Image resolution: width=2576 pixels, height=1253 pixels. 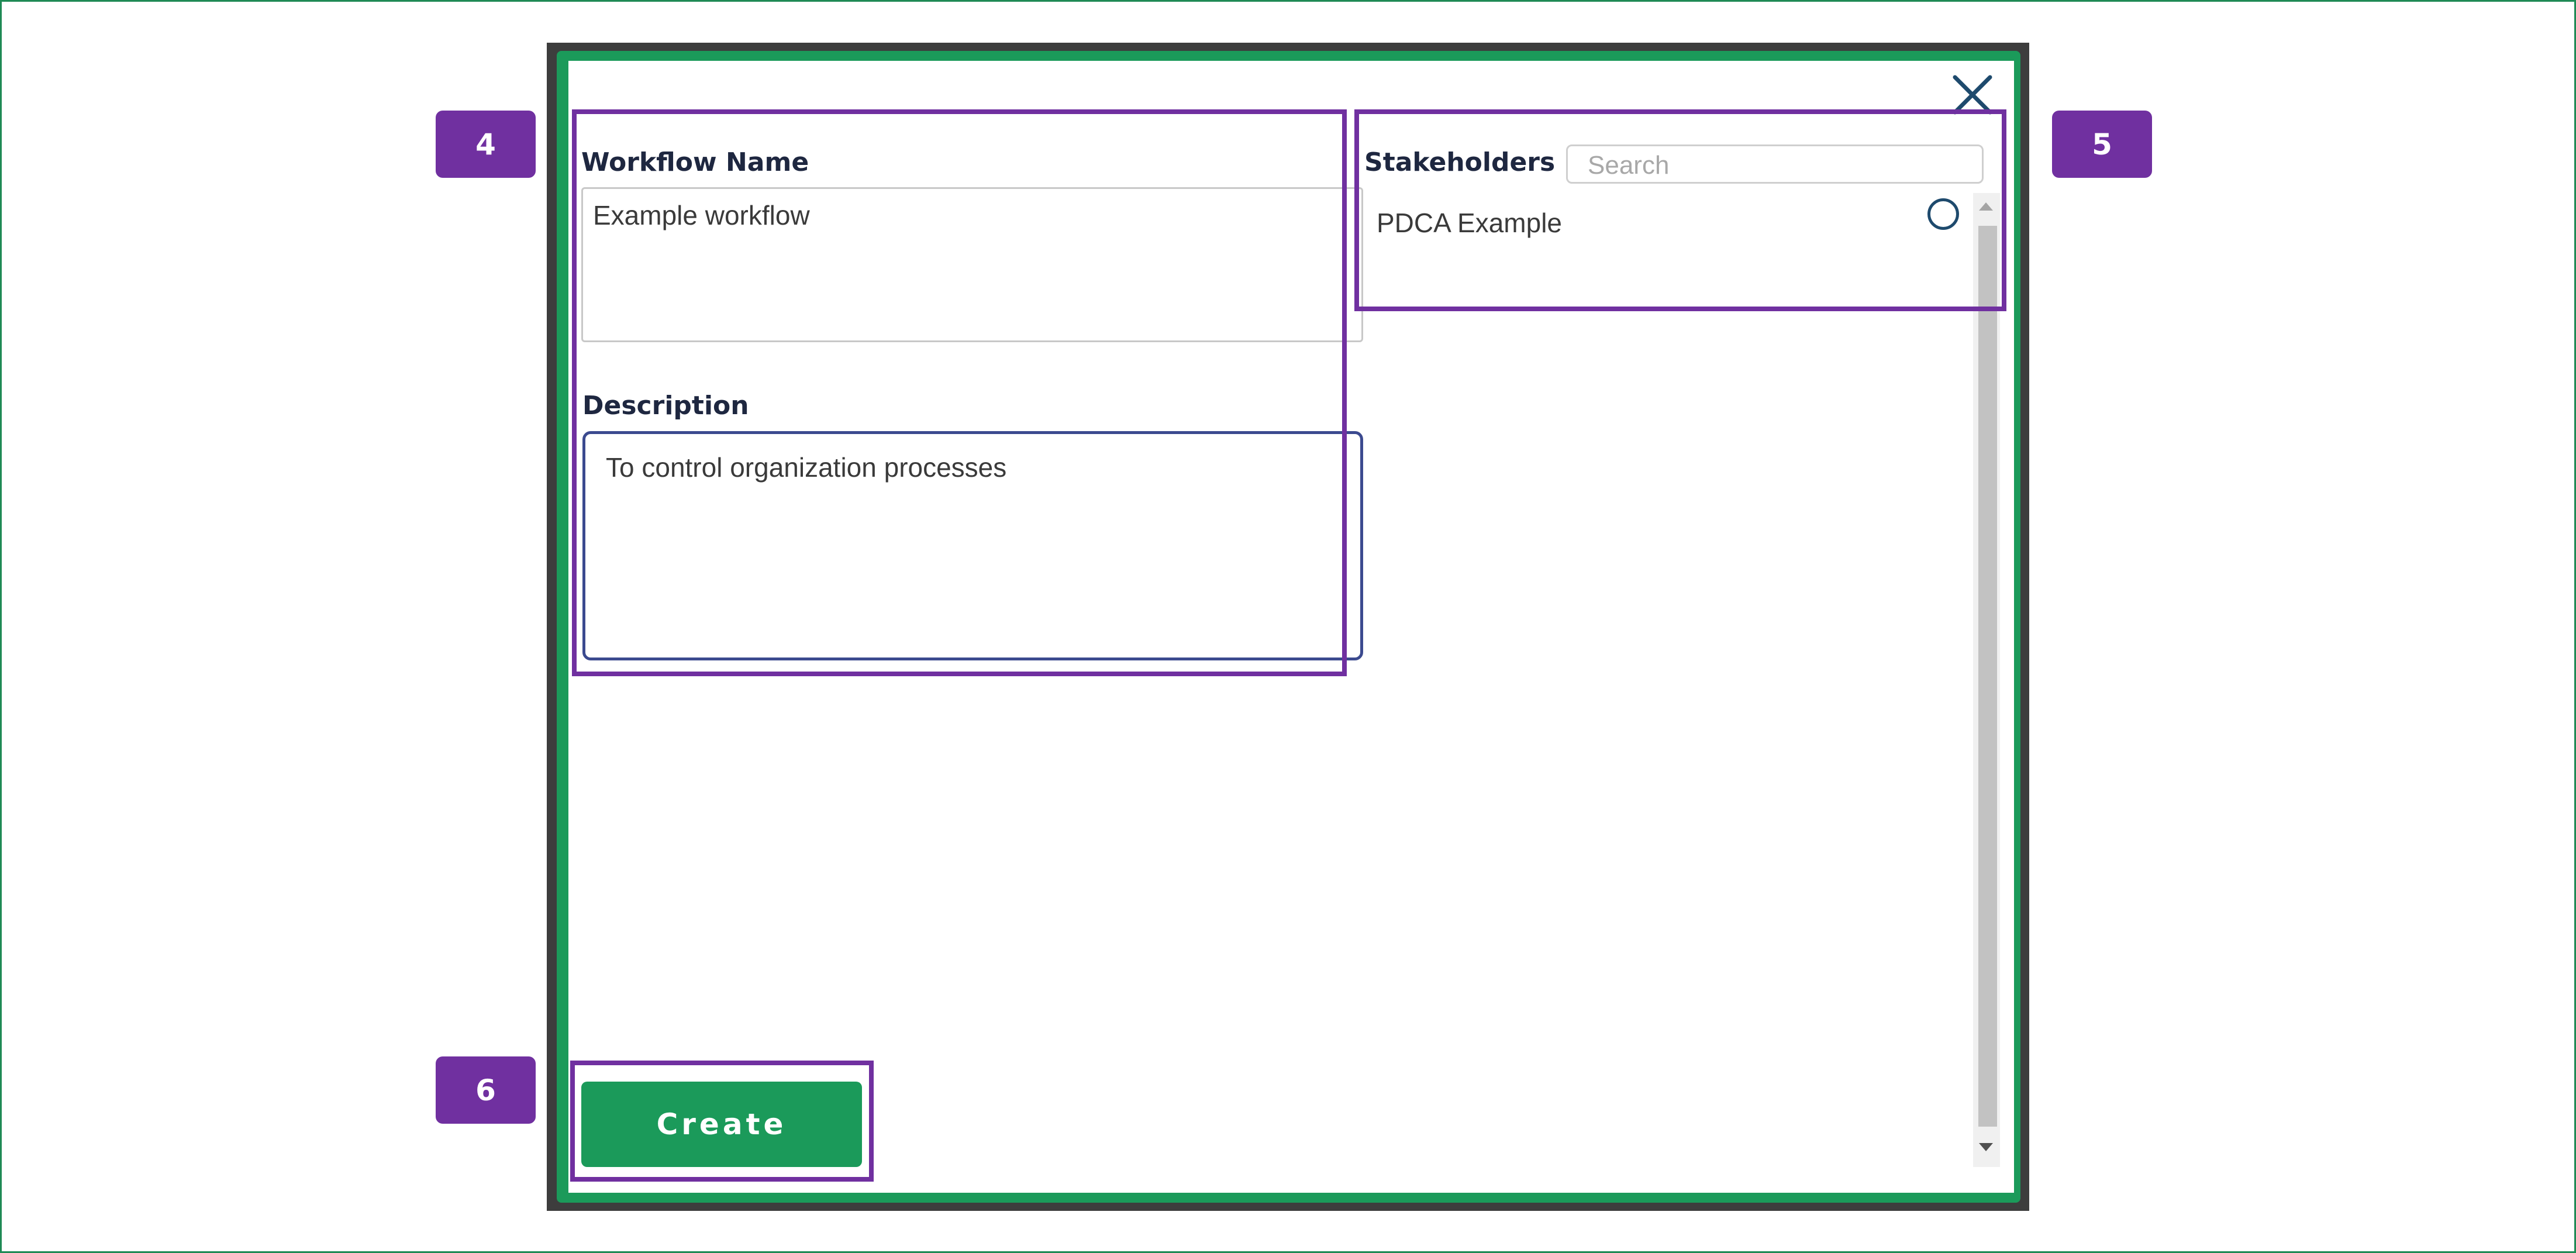 I want to click on scrollbar-thumb, so click(x=1988, y=677).